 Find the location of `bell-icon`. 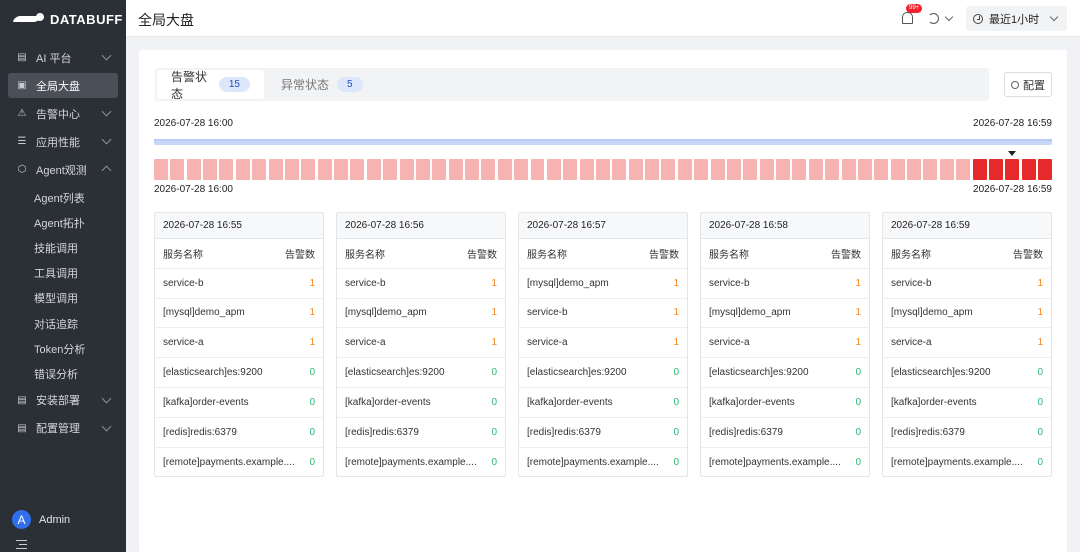

bell-icon is located at coordinates (907, 18).